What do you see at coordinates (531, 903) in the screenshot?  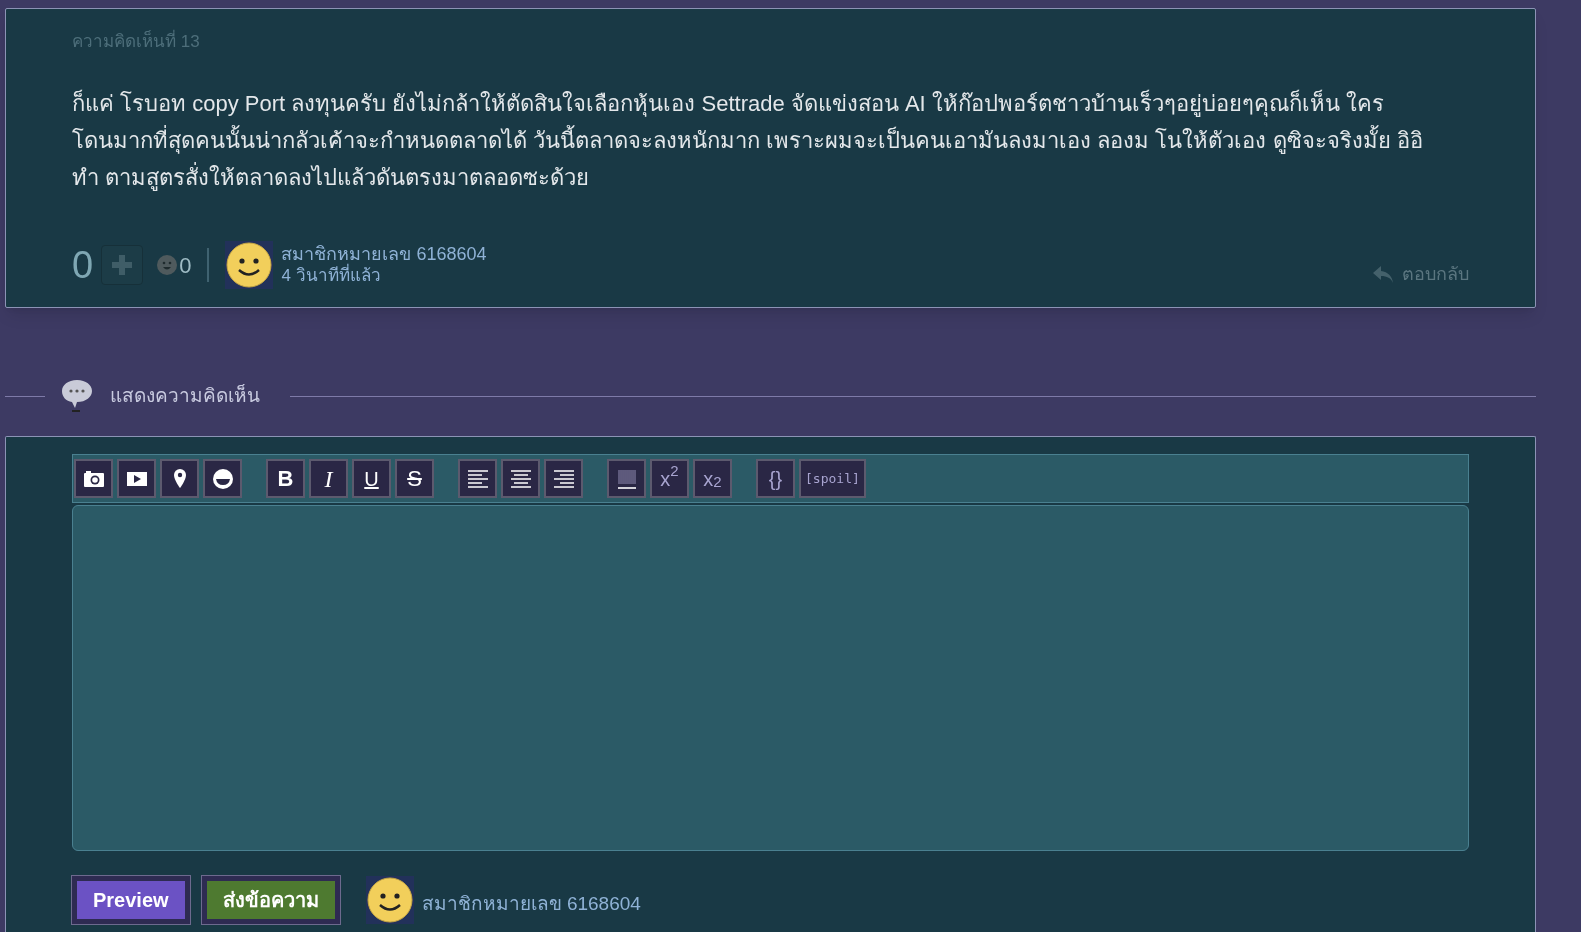 I see `author-name: สมาชิกหมายเลข 6168604` at bounding box center [531, 903].